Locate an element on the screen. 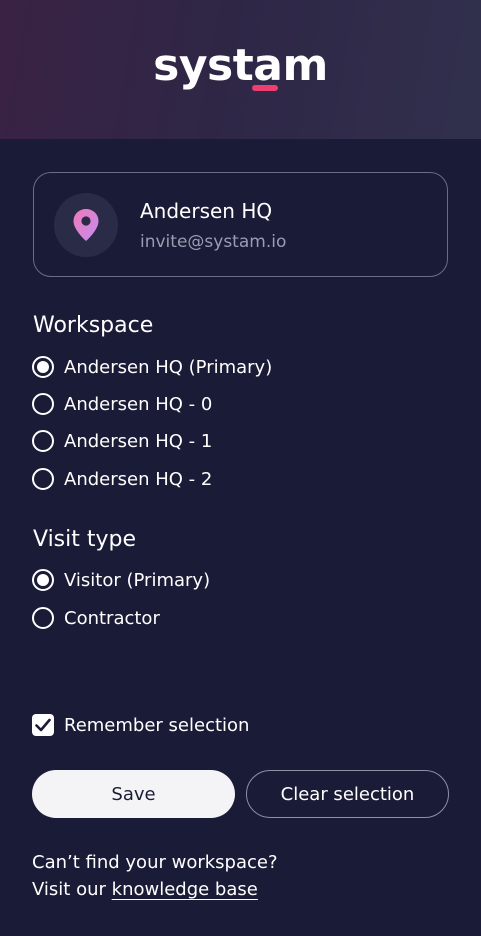 This screenshot has height=936, width=481. systam-logo: systam is located at coordinates (240, 65).